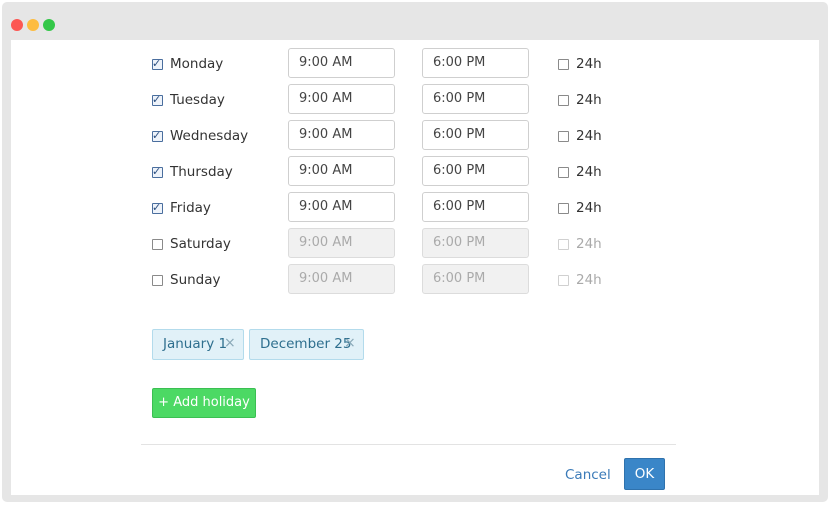 This screenshot has height=505, width=830. I want to click on holiday-tag-label: December 25, so click(306, 344).